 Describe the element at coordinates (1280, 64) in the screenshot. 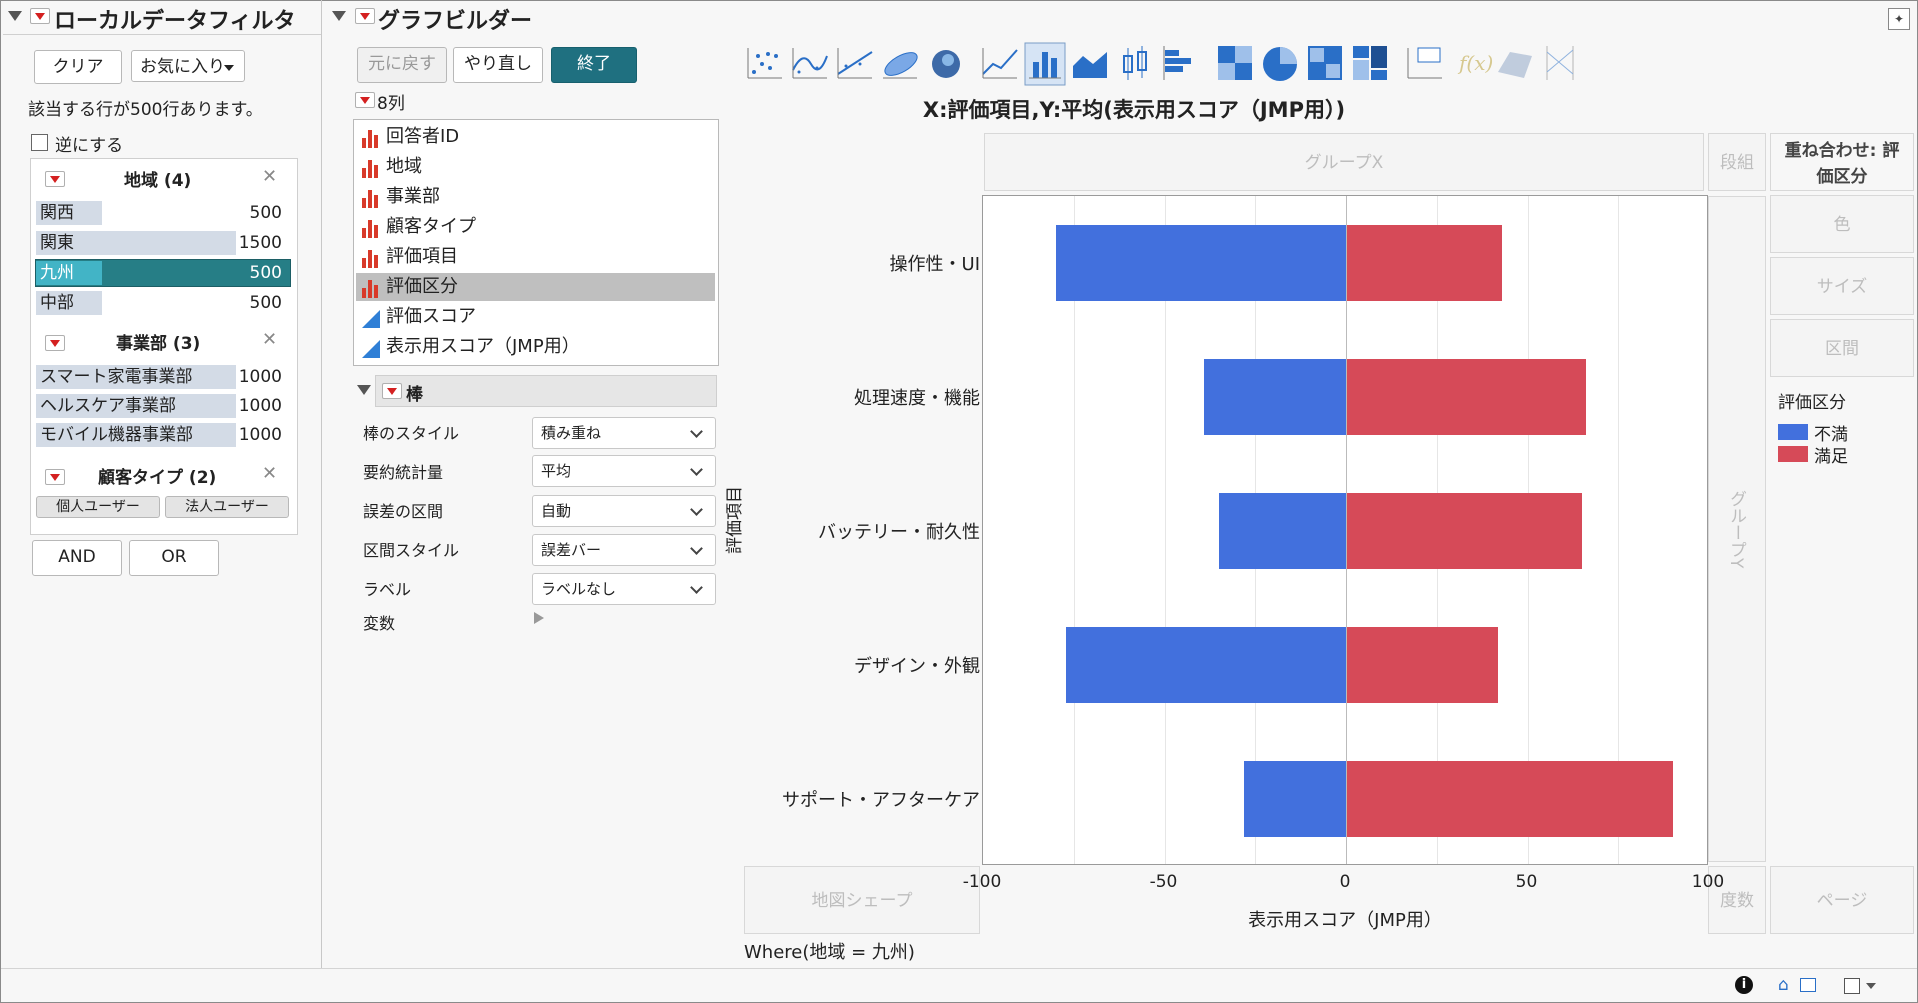

I see `pie-icon` at that location.